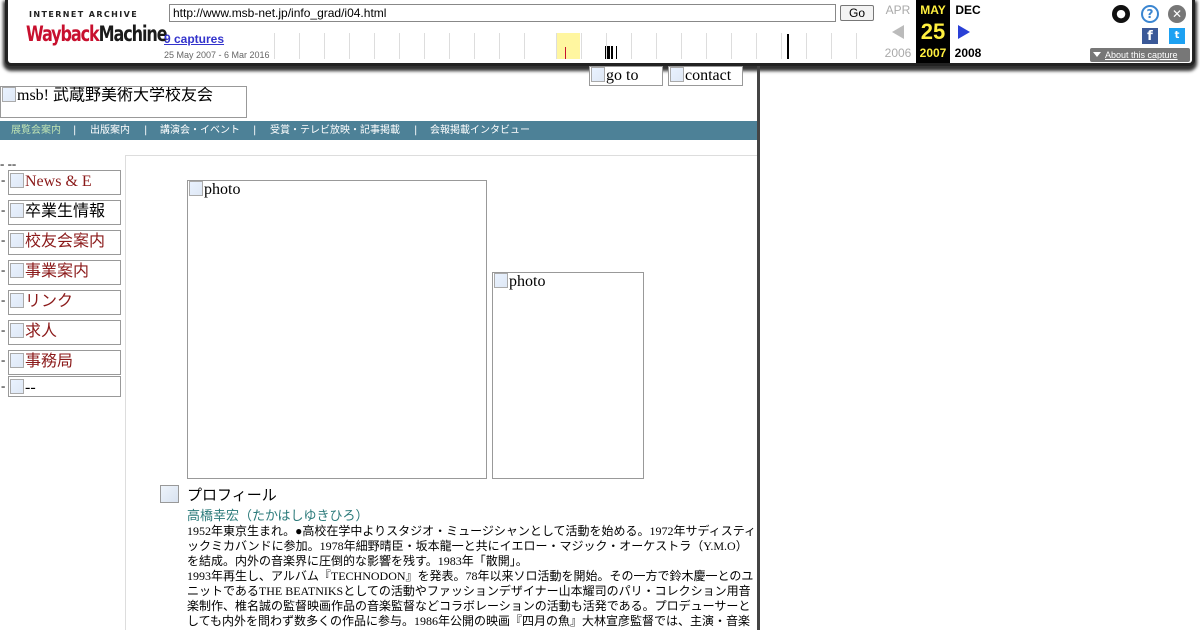 Image resolution: width=1200 pixels, height=630 pixels. Describe the element at coordinates (84, 14) in the screenshot. I see `internet-archive-label: INTERNET ARCHIVE` at that location.